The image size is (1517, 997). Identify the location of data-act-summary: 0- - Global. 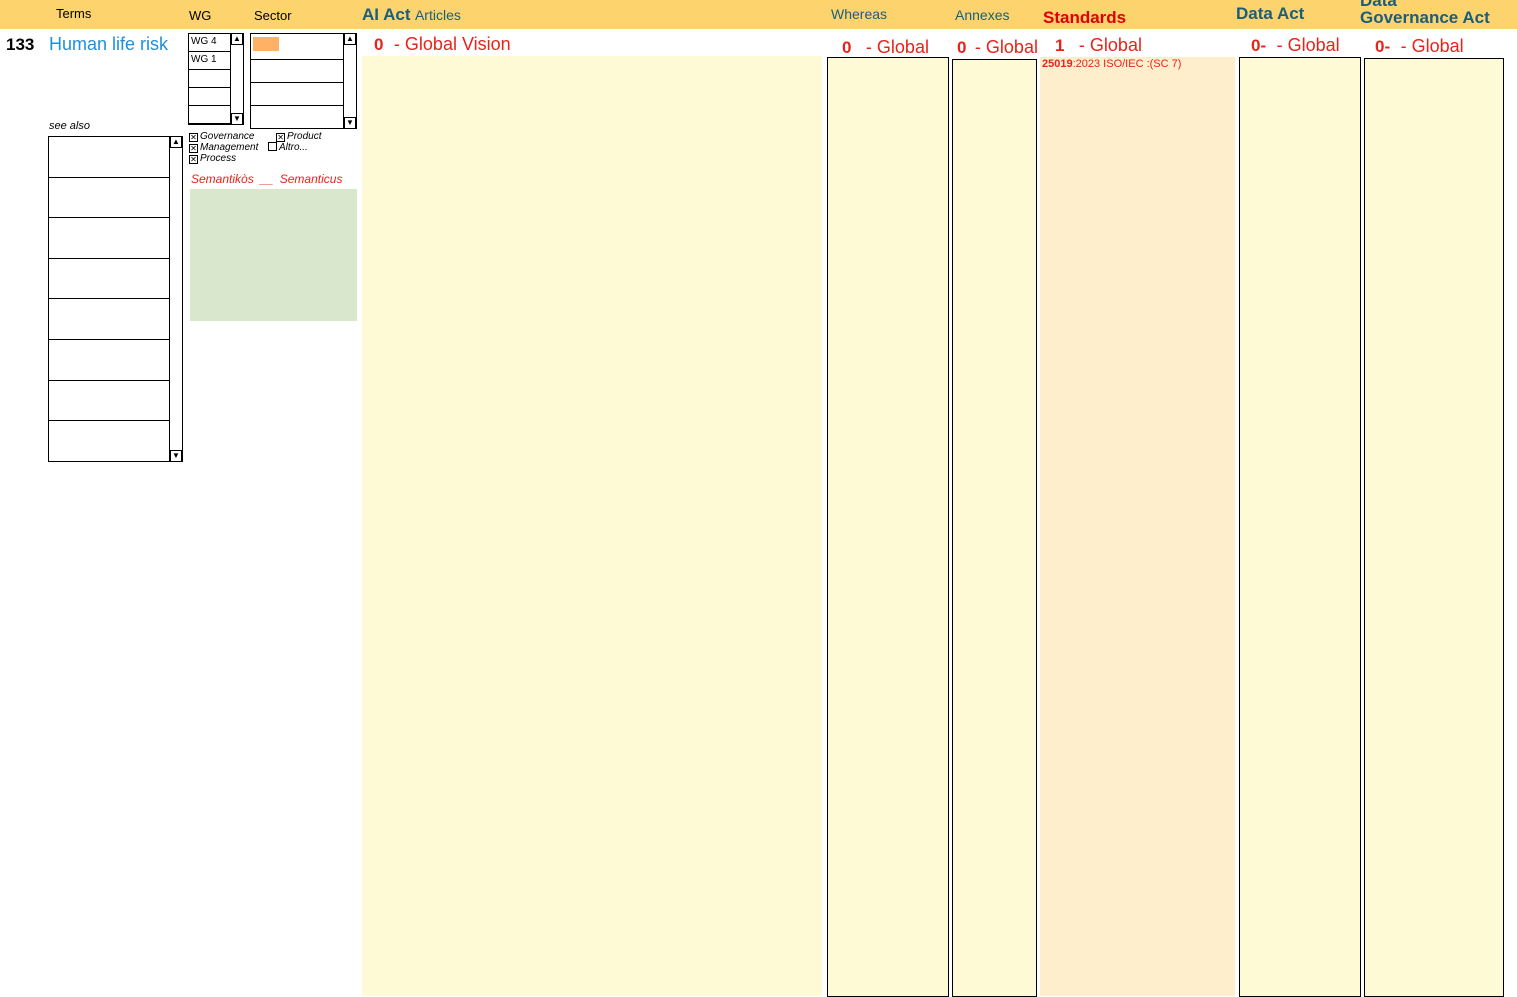
(1295, 45).